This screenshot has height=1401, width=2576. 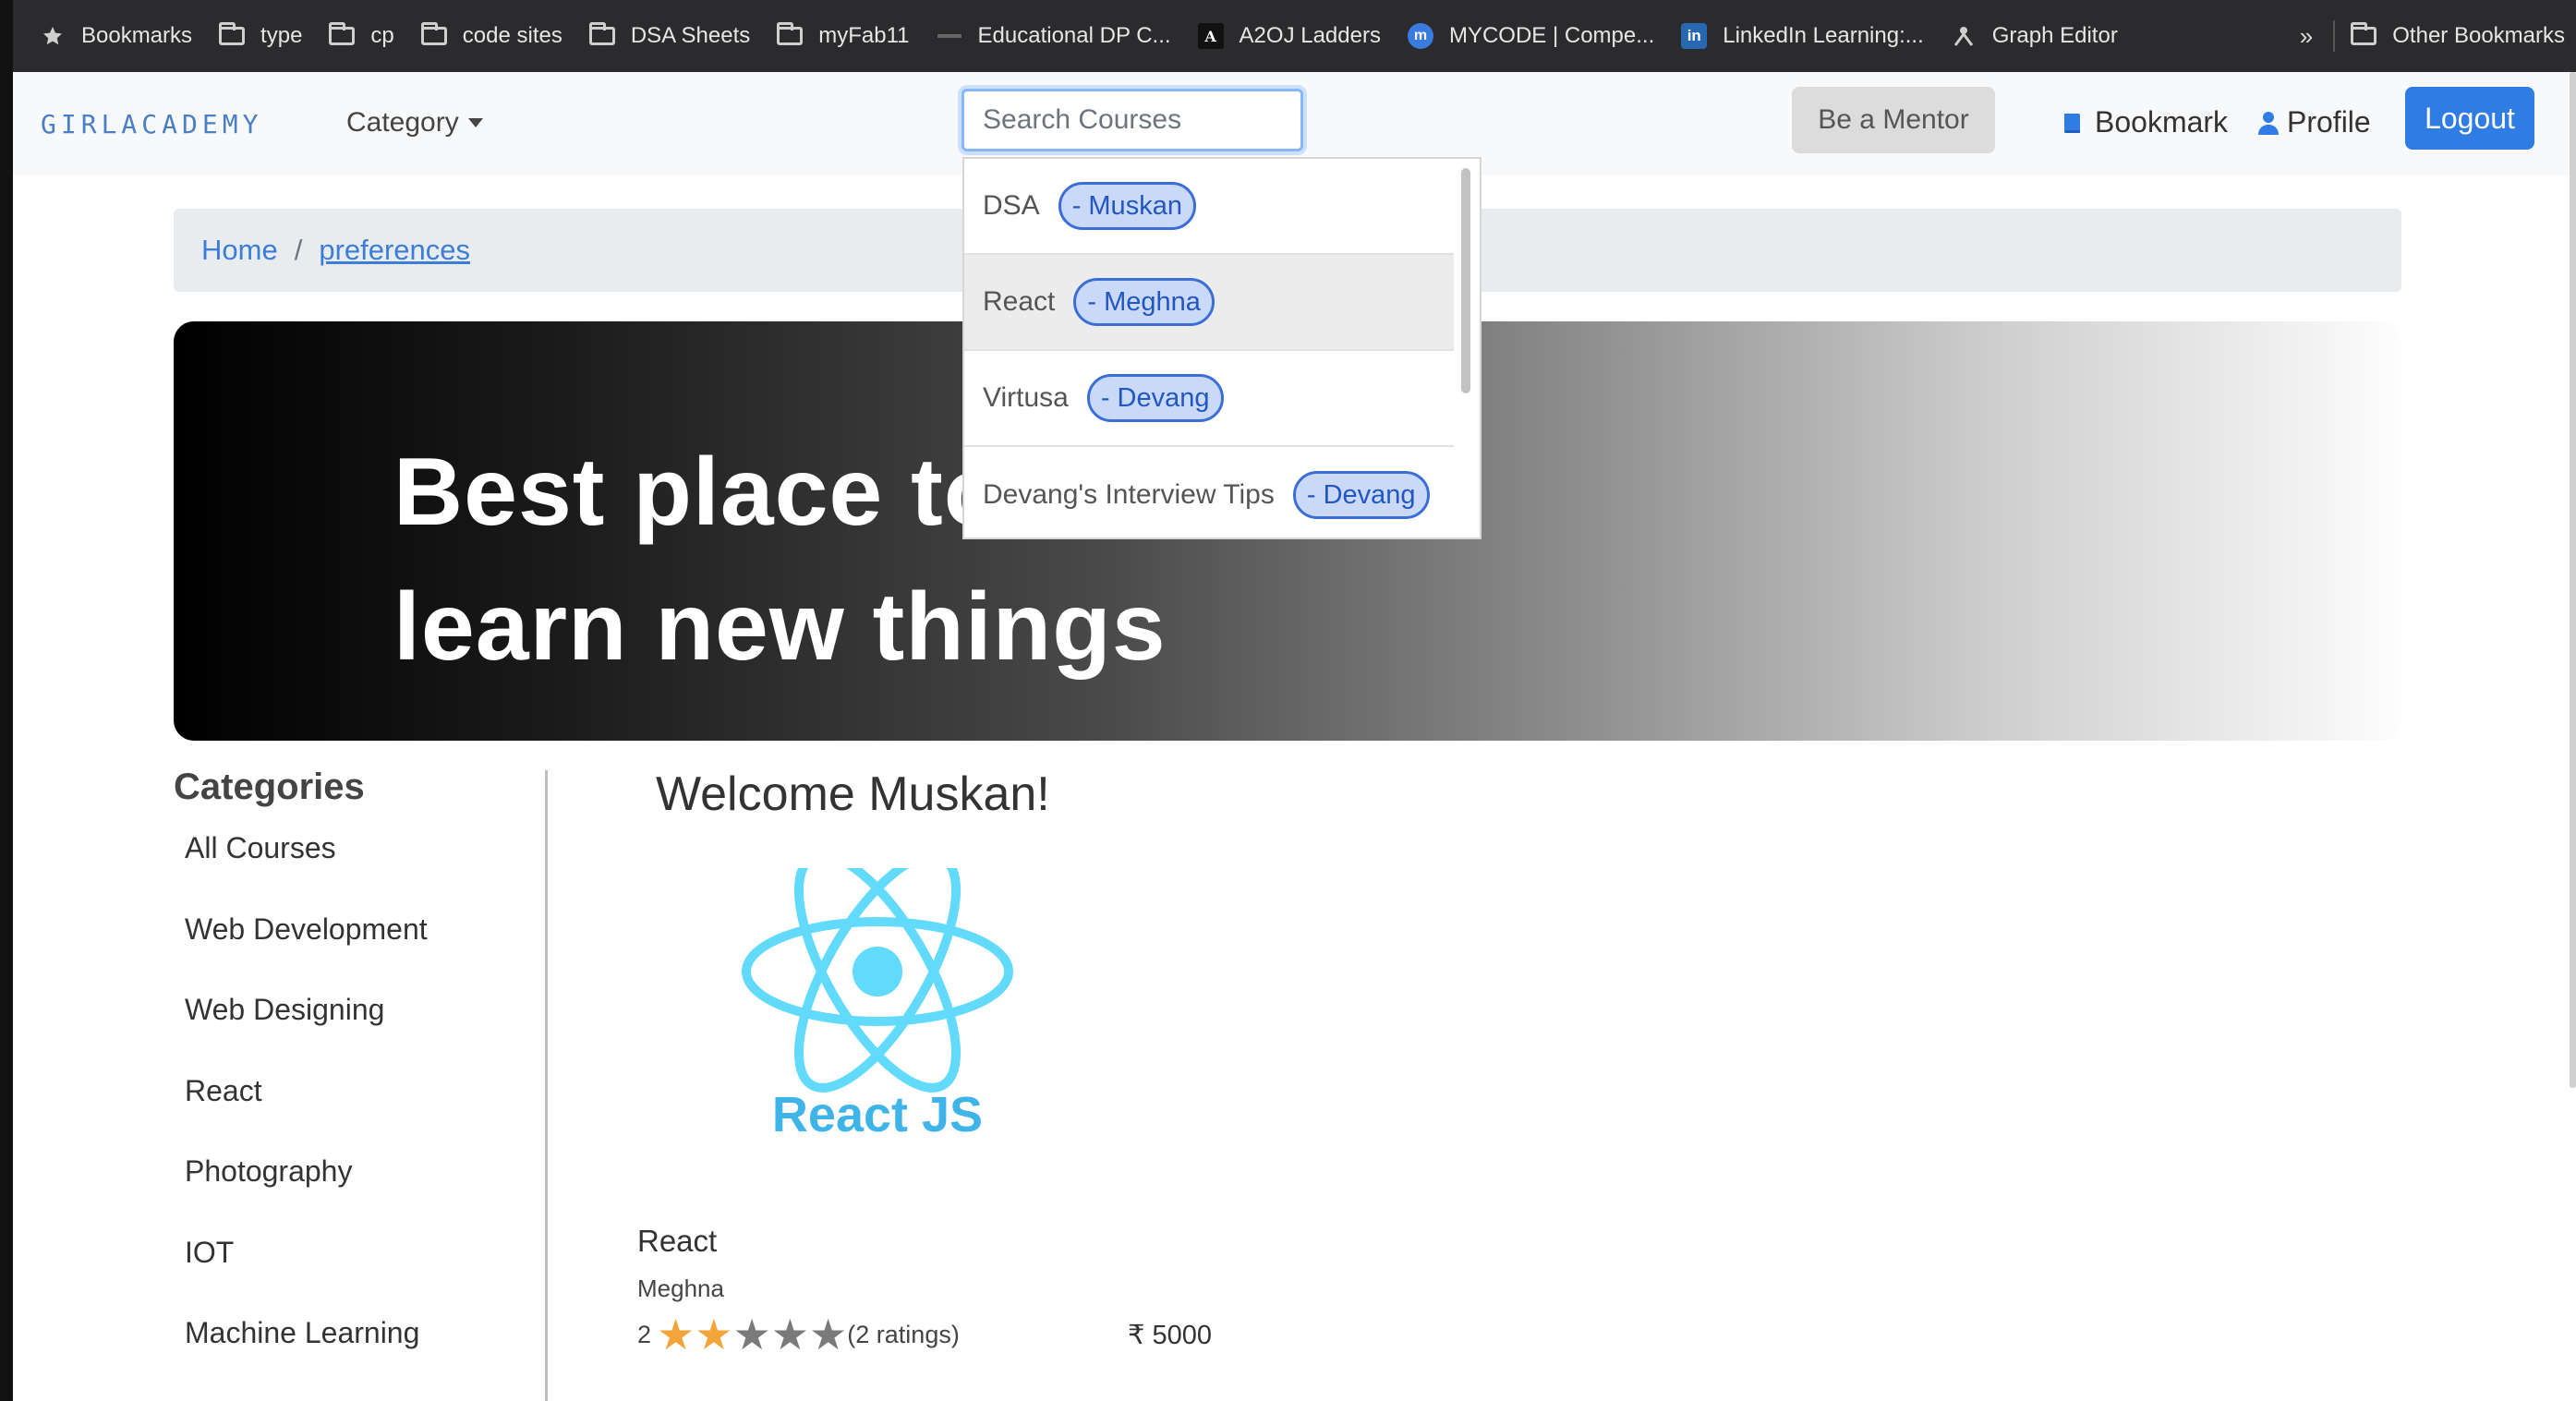 What do you see at coordinates (306, 951) in the screenshot?
I see `category-item-web-development: Web Development` at bounding box center [306, 951].